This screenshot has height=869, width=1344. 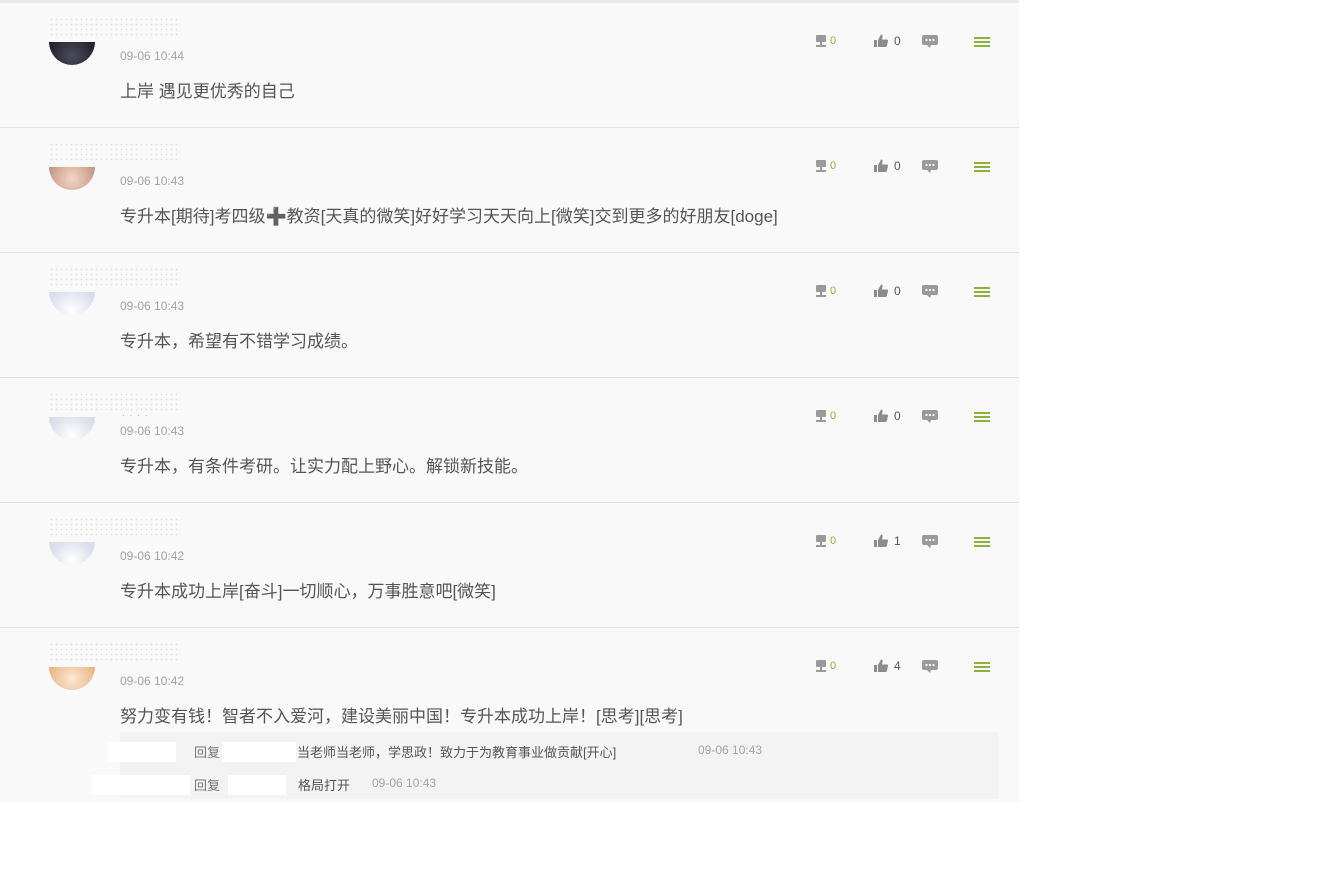 What do you see at coordinates (509, 65) in the screenshot?
I see `comment-item: 09-06 10:44 上岸 遇见更优秀的自己 0 0` at bounding box center [509, 65].